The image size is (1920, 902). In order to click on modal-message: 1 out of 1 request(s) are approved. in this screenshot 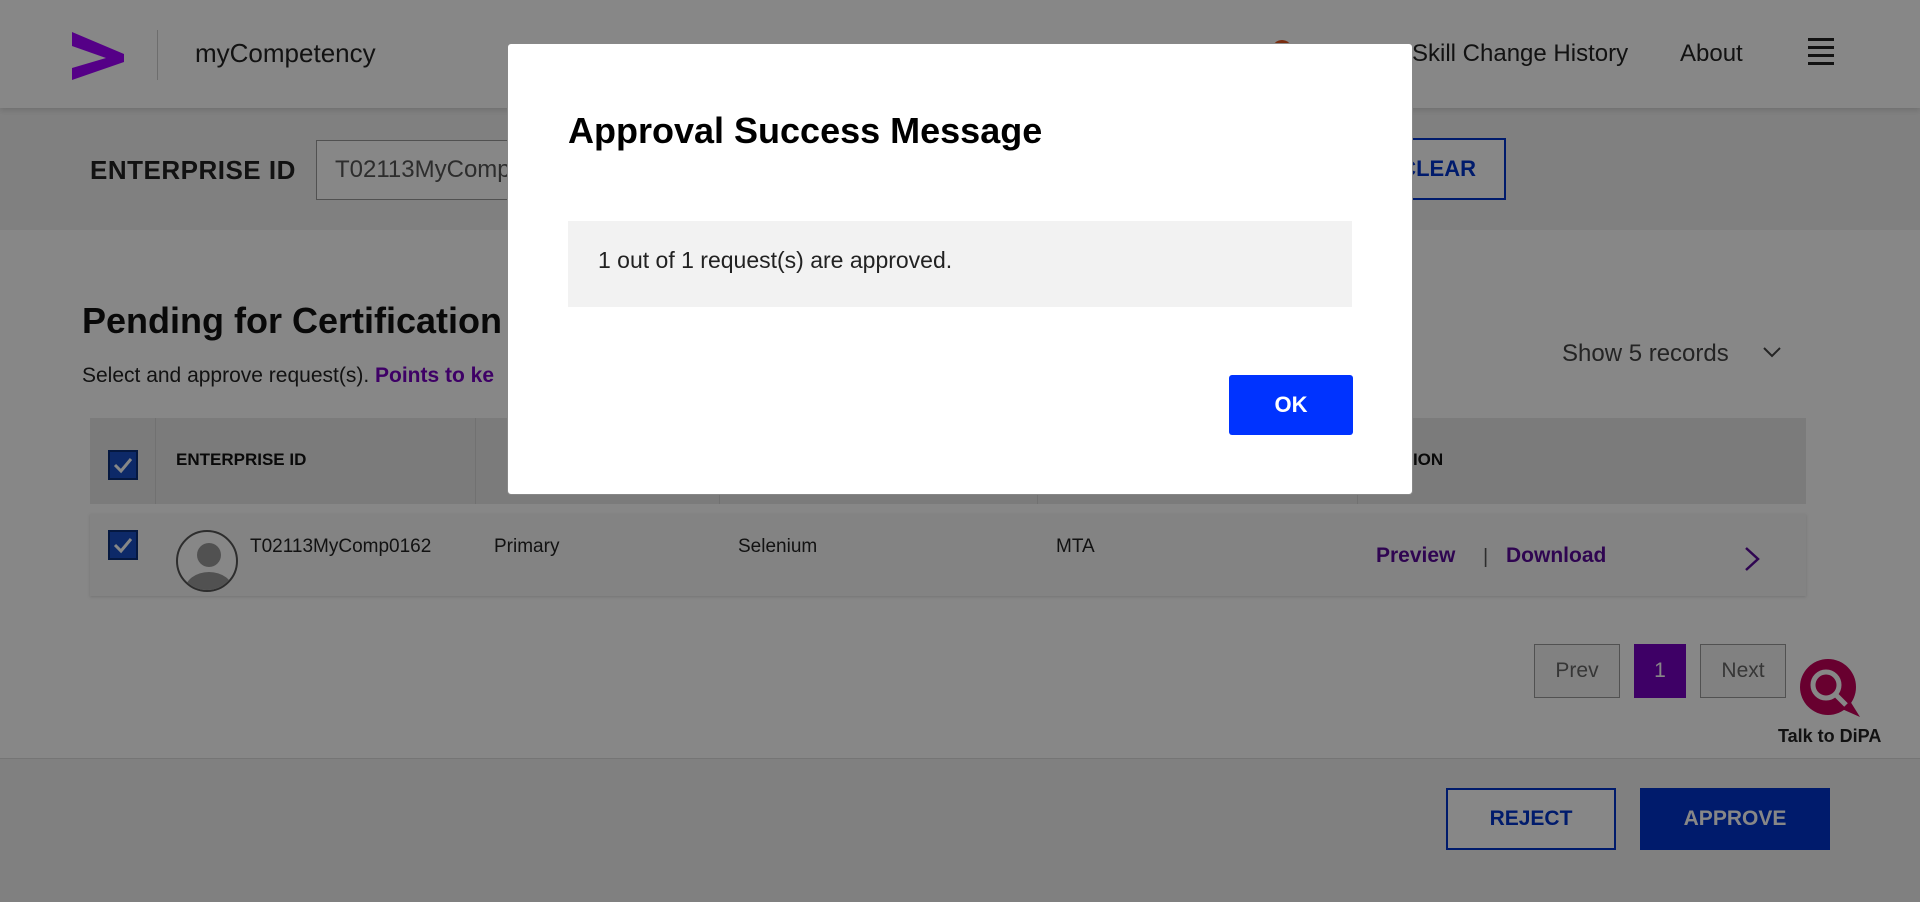, I will do `click(775, 260)`.